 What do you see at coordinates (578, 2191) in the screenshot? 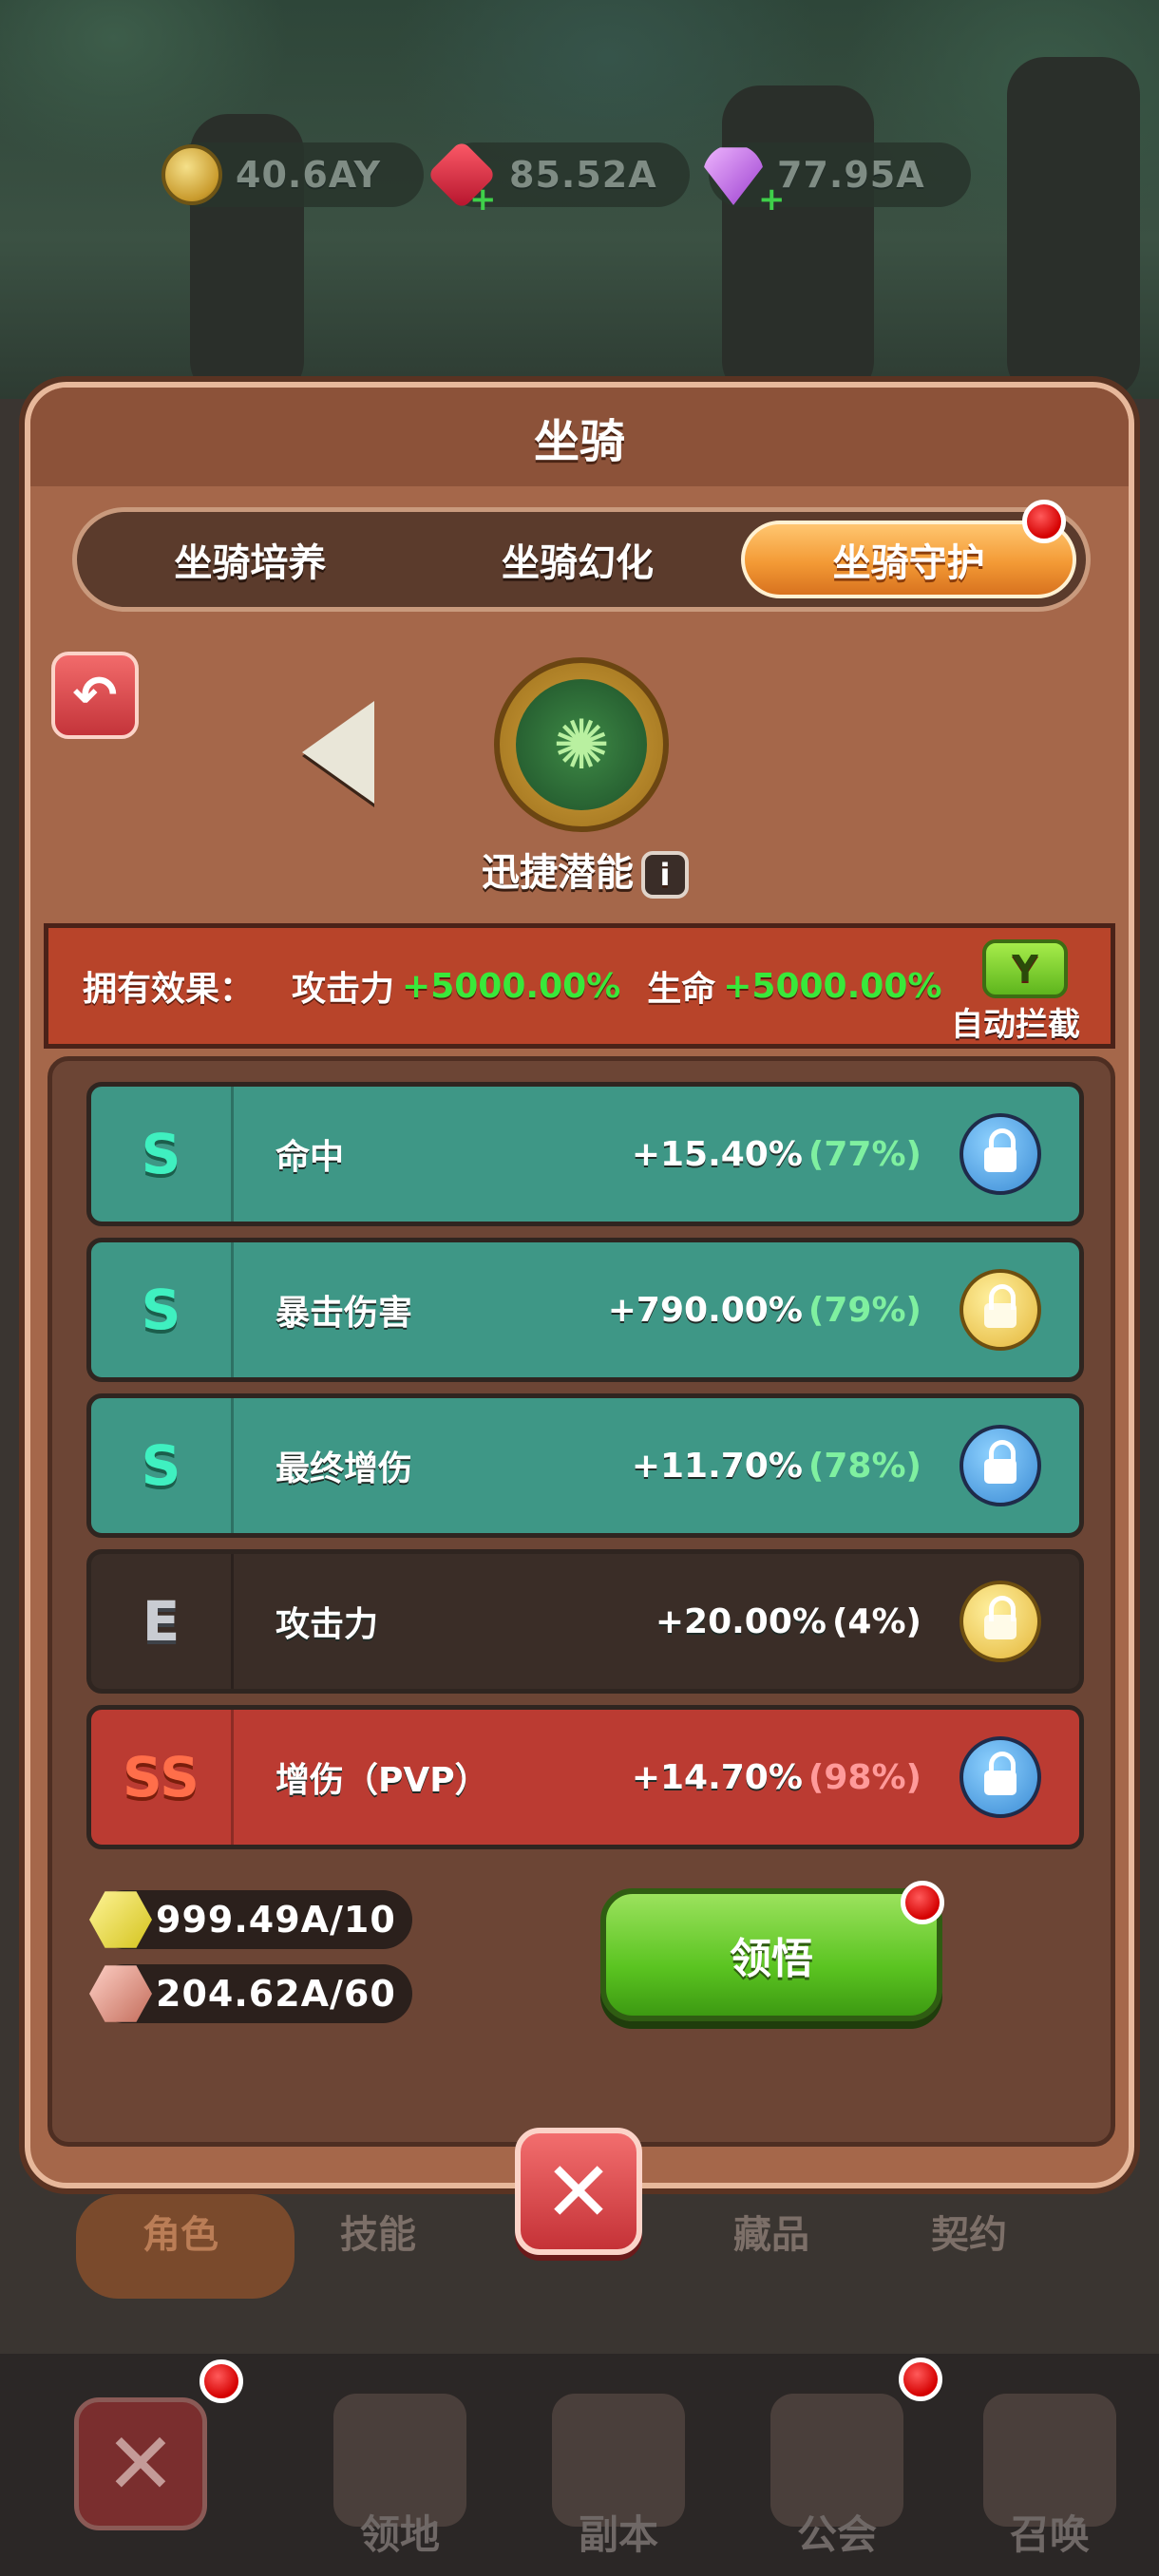
I see `close-button: ✕` at bounding box center [578, 2191].